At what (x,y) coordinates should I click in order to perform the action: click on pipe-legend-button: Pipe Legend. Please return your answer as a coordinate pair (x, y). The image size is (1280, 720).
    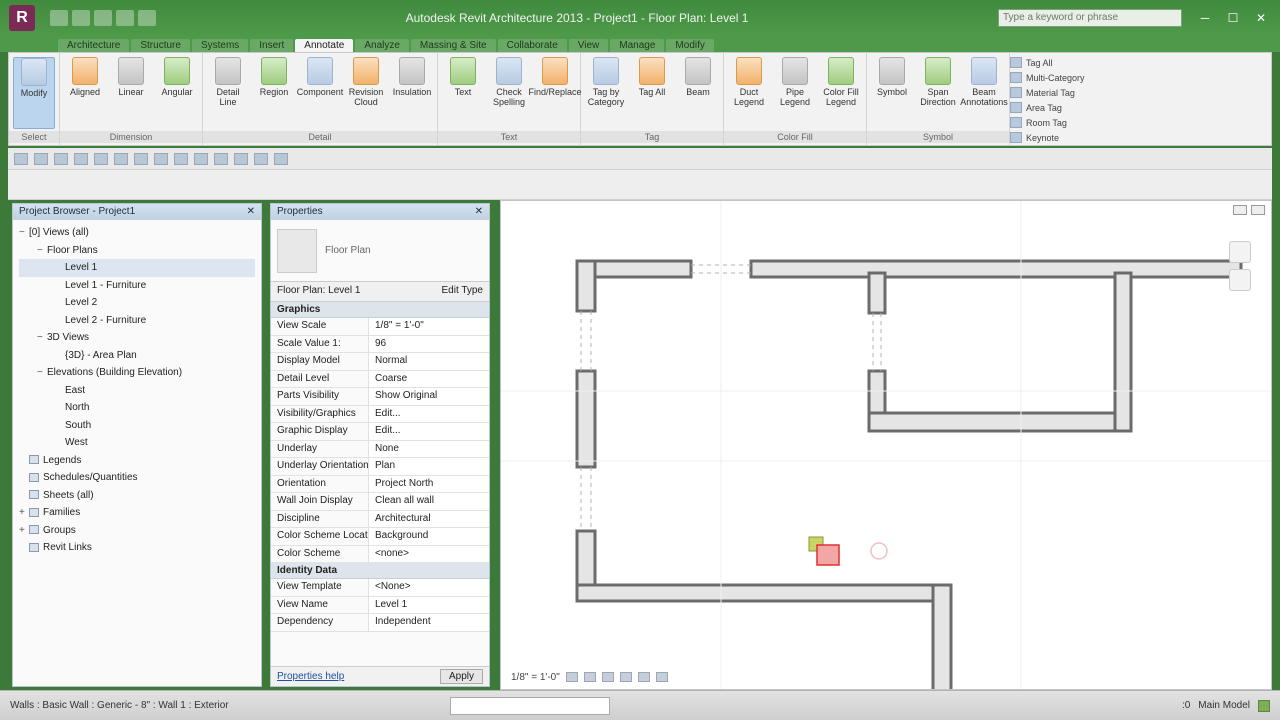
    Looking at the image, I should click on (795, 93).